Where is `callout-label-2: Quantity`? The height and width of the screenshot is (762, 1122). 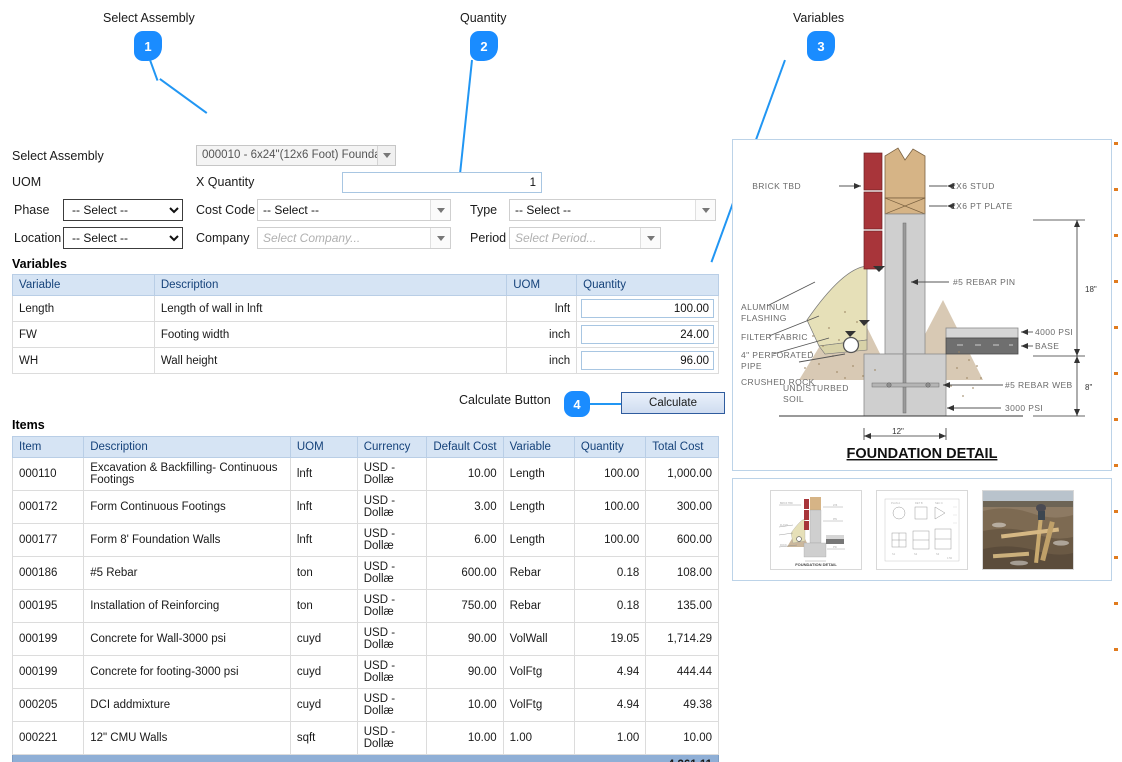 callout-label-2: Quantity is located at coordinates (483, 18).